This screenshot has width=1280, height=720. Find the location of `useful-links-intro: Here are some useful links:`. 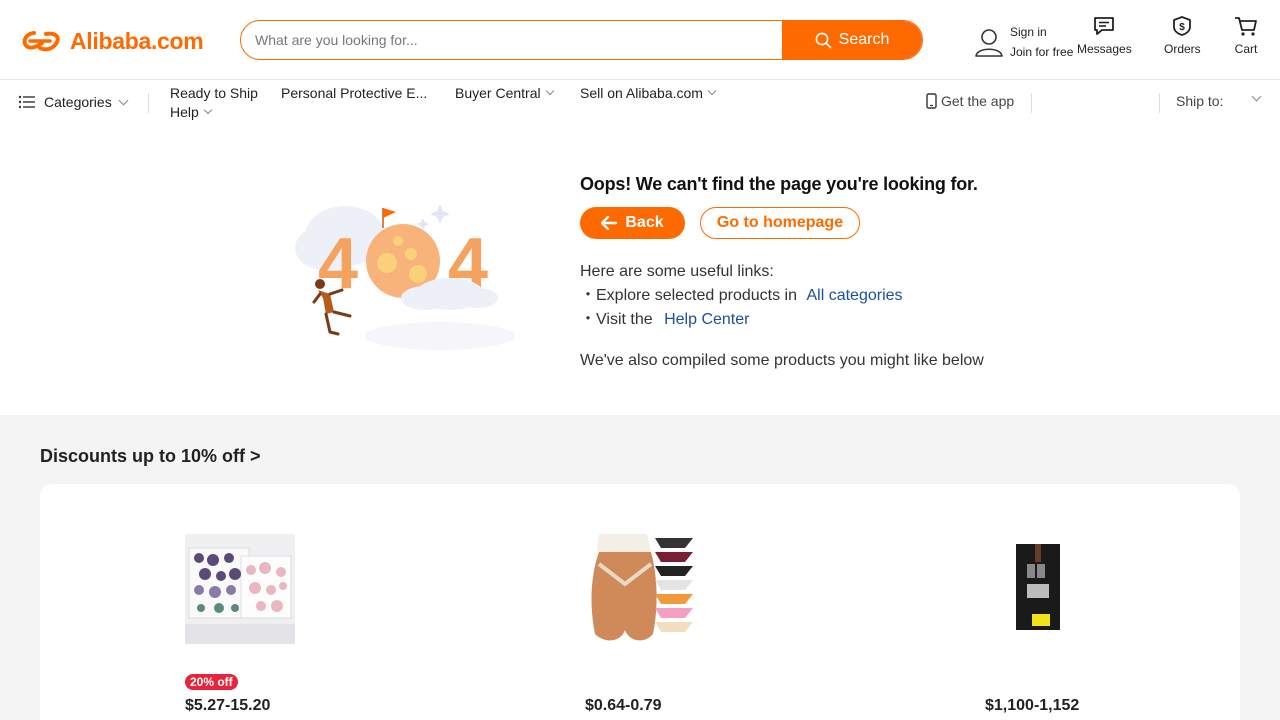

useful-links-intro: Here are some useful links: is located at coordinates (677, 271).